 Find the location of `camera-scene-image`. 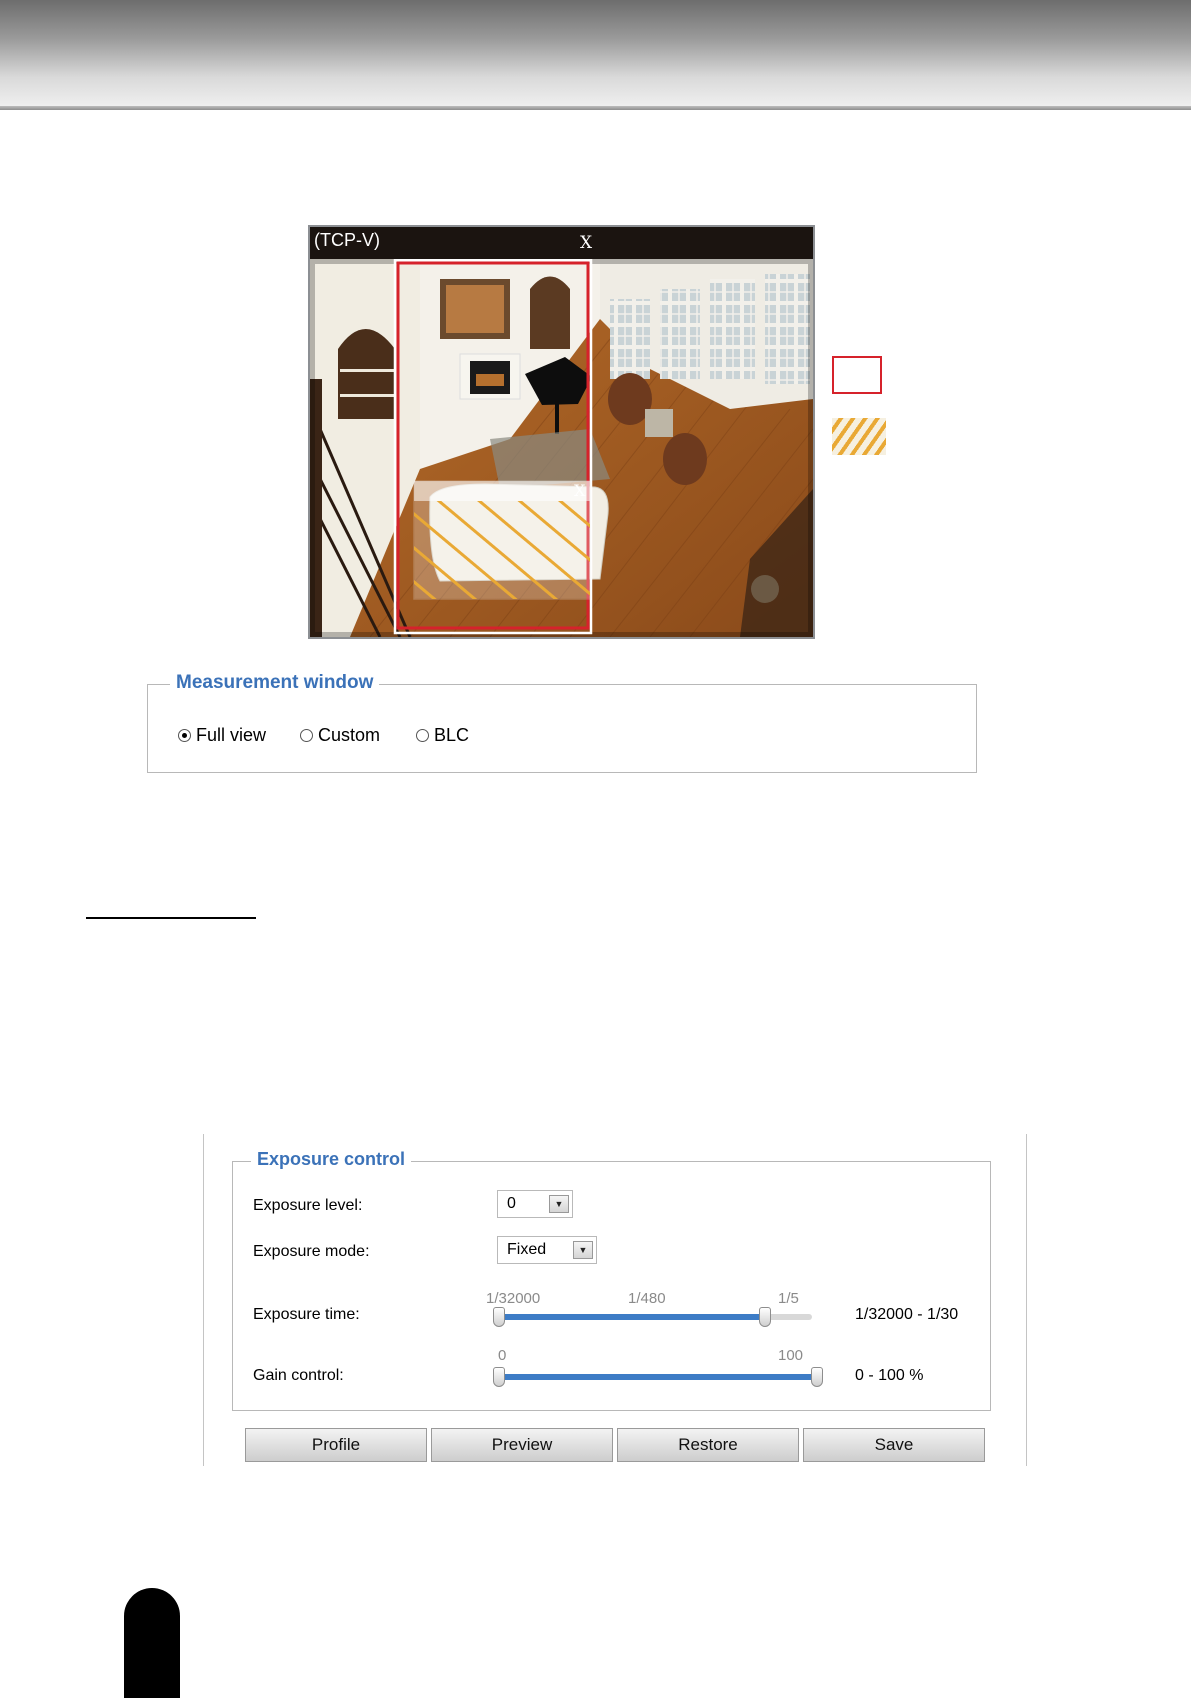

camera-scene-image is located at coordinates (561, 448).